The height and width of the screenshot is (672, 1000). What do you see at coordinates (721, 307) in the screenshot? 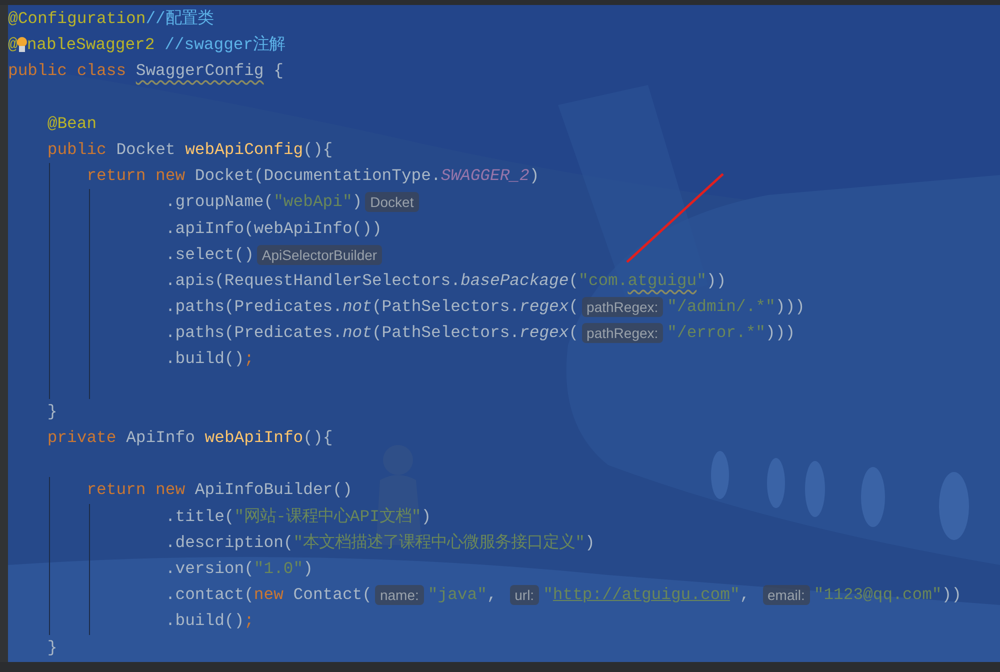
I see `code-text: "/admin/.*"` at bounding box center [721, 307].